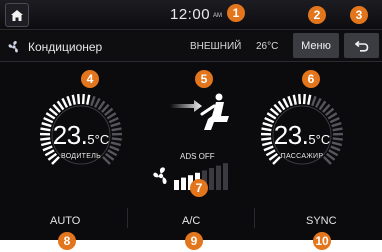  I want to click on callout-2: 2, so click(317, 15).